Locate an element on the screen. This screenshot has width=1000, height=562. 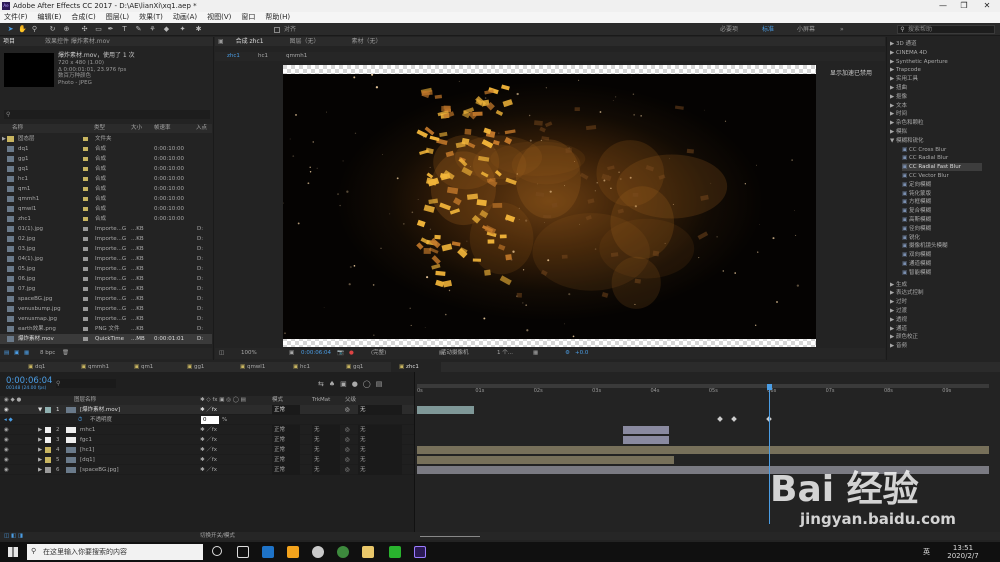
breadcrumb-zhc1: zhc1 is located at coordinates (233, 56).